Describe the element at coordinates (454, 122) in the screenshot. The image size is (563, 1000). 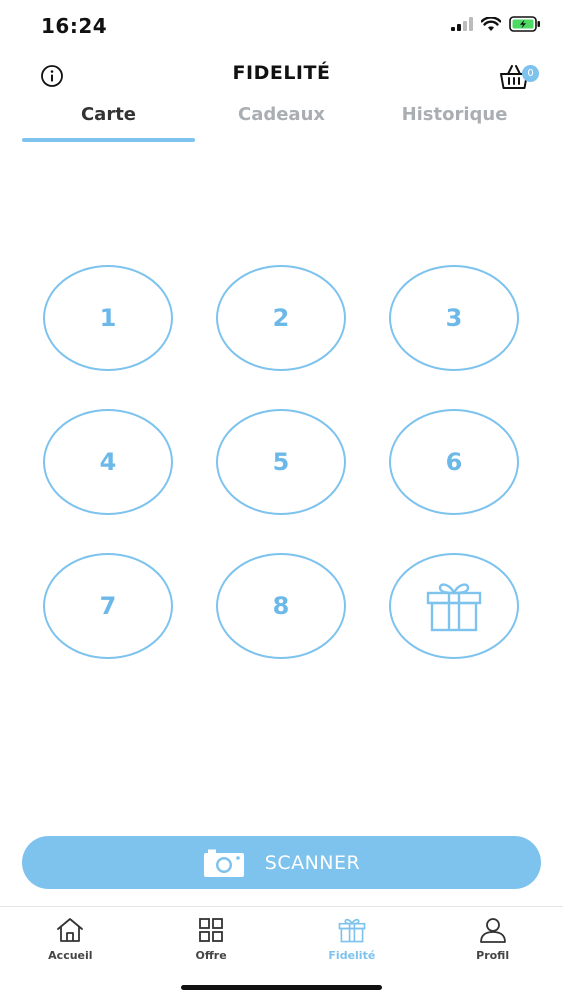
I see `tab-historique: Historique` at that location.